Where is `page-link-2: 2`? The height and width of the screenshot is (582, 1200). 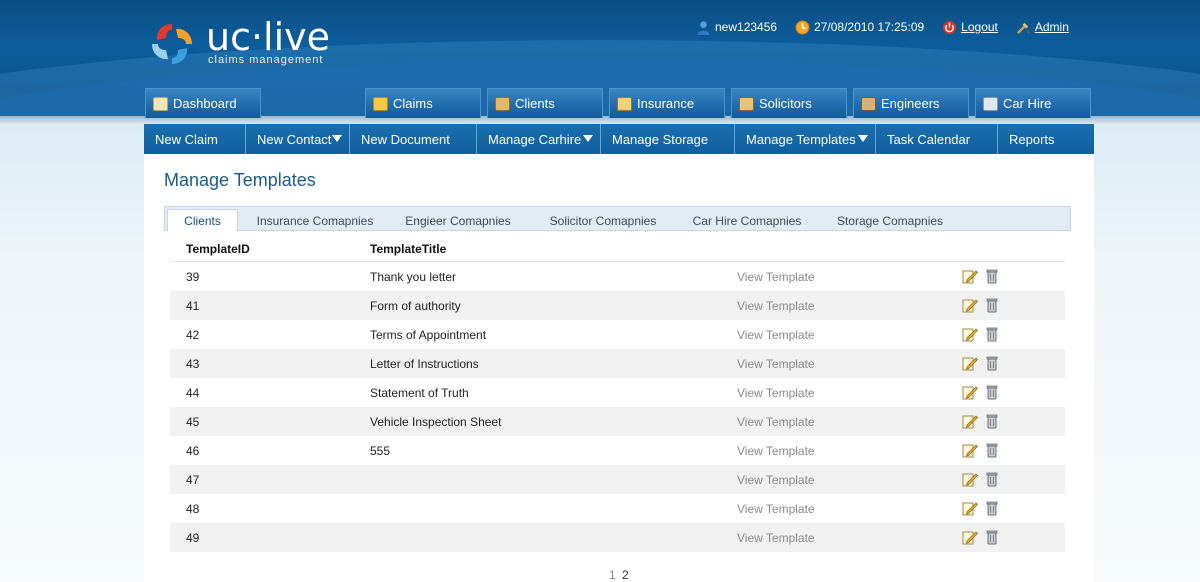 page-link-2: 2 is located at coordinates (625, 575).